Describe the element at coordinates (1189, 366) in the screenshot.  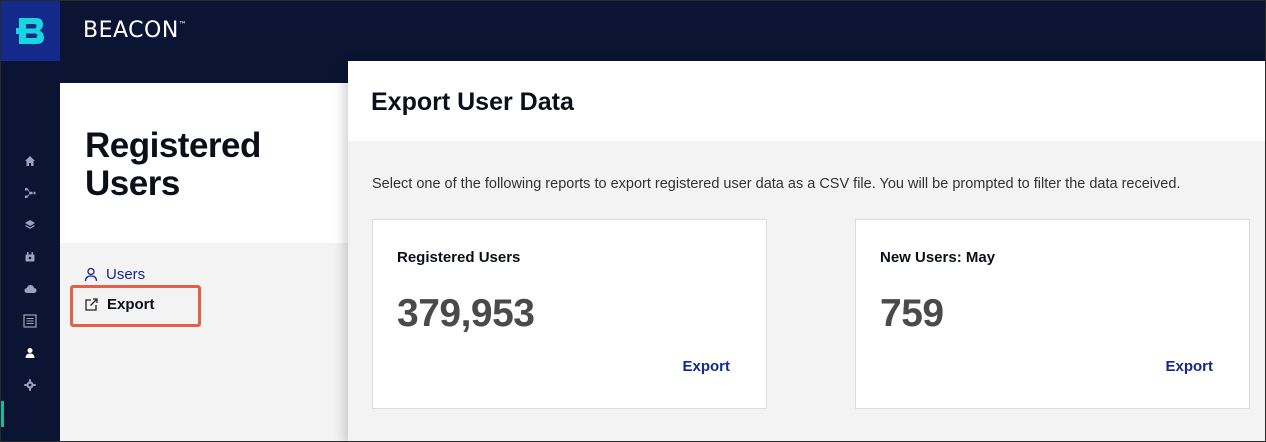
I see `export-new-users-link: Export` at that location.